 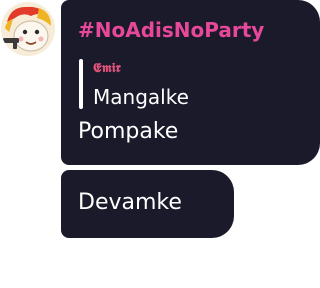 I want to click on reply-author: 𝕰𝖒𝖎𝖗, so click(x=107, y=69).